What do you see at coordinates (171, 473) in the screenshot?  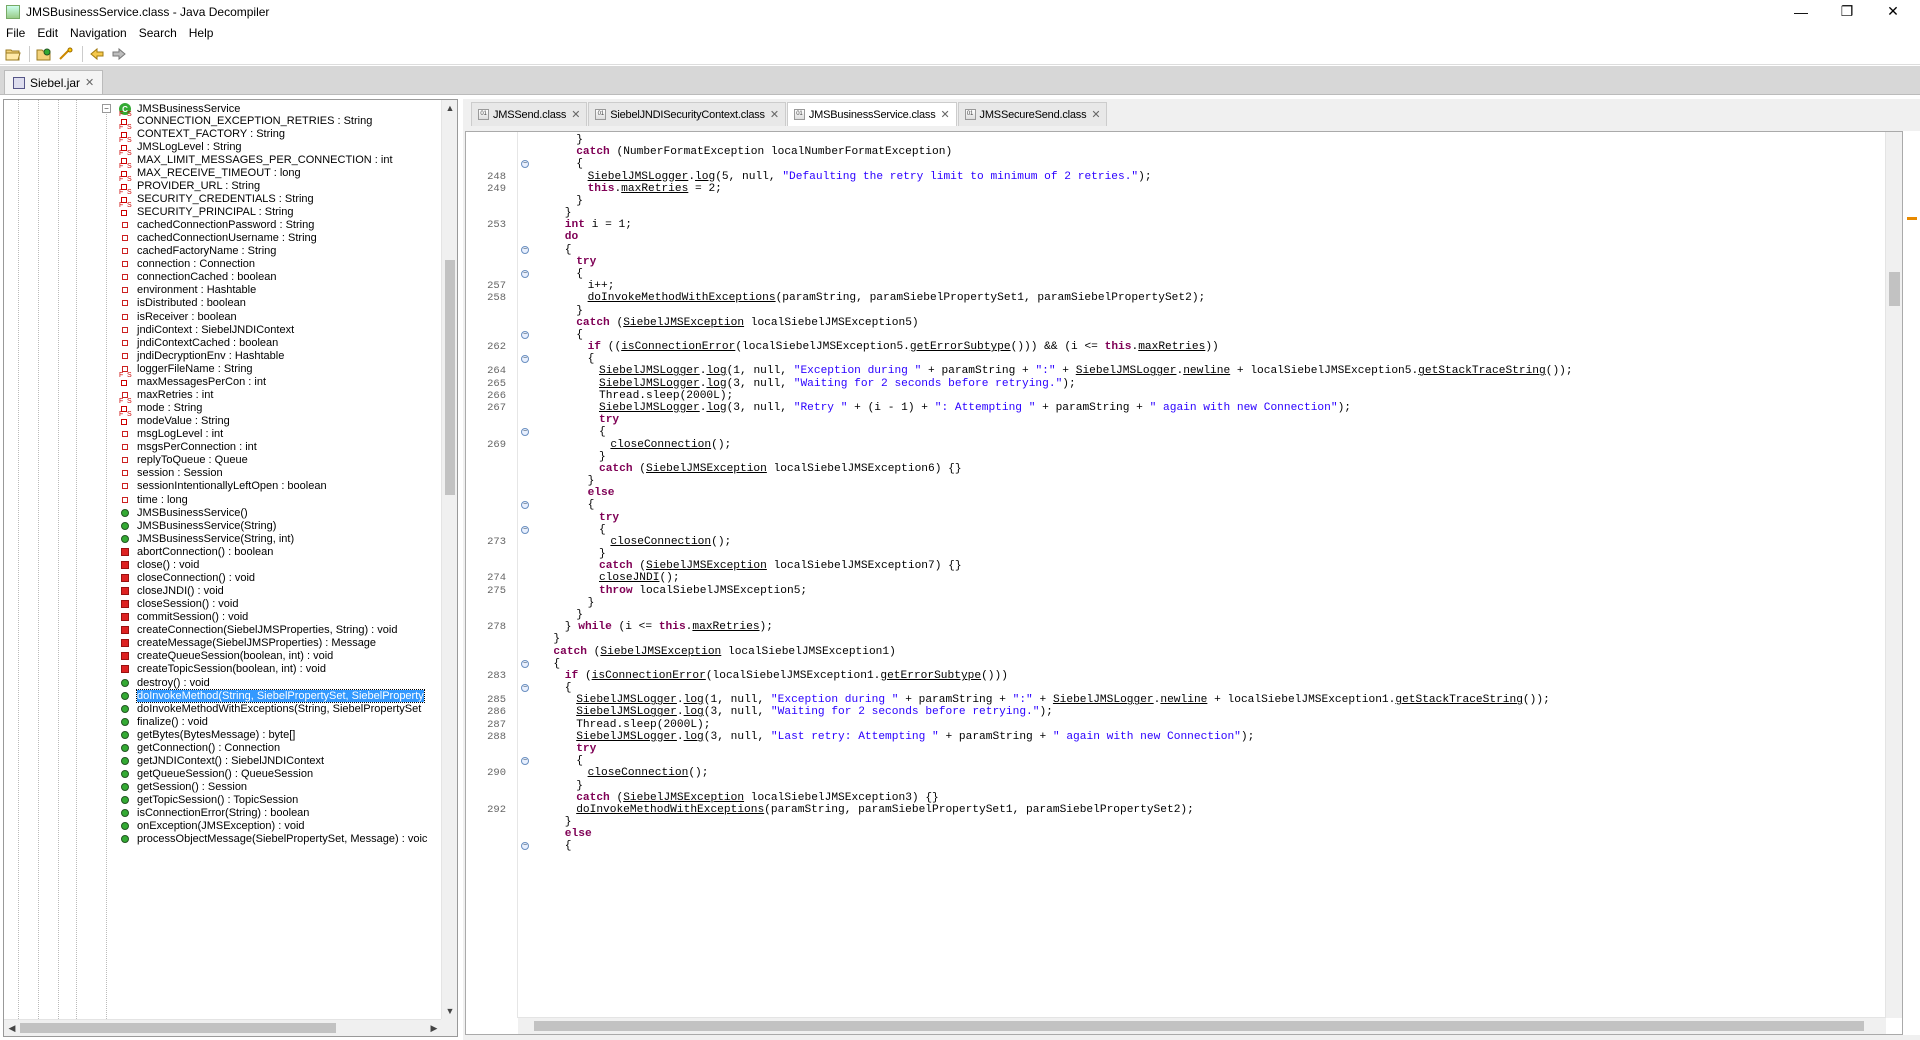 I see `tree-member: session : Session` at bounding box center [171, 473].